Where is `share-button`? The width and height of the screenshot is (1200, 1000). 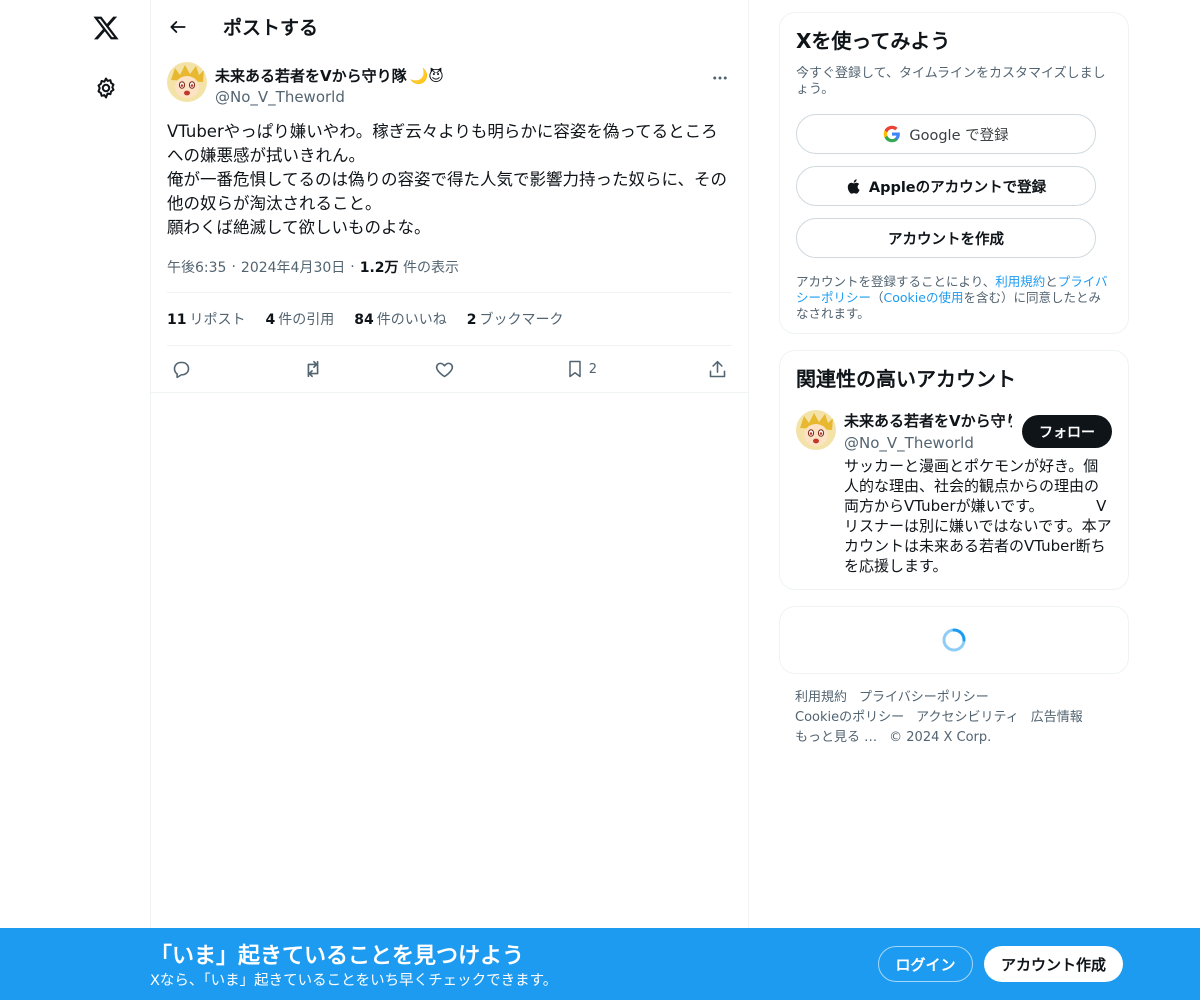 share-button is located at coordinates (717, 369).